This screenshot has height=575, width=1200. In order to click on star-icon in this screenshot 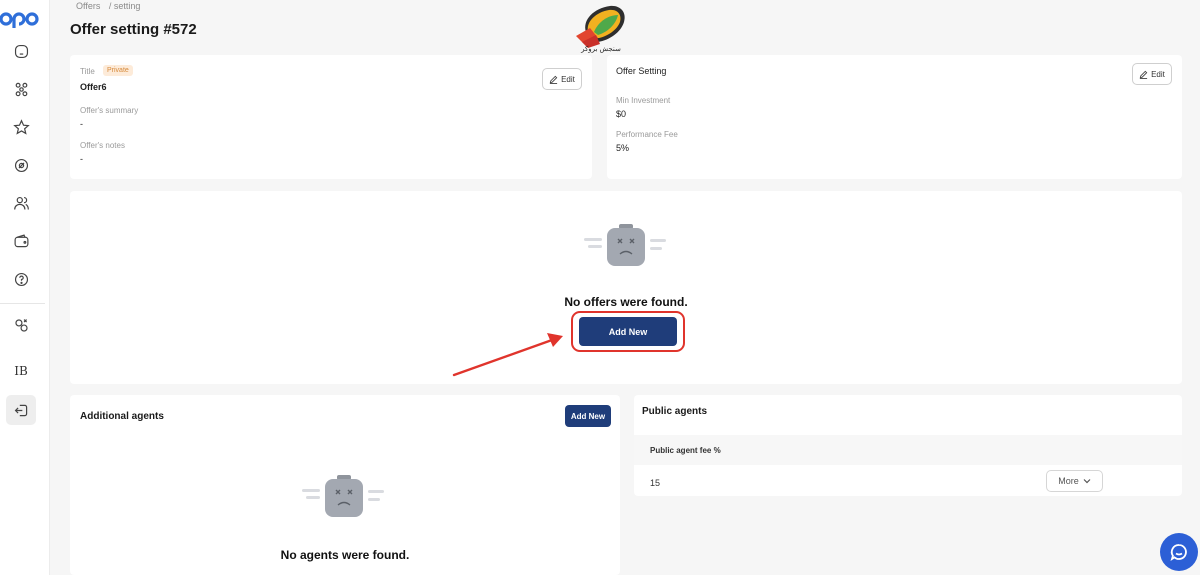, I will do `click(21, 127)`.